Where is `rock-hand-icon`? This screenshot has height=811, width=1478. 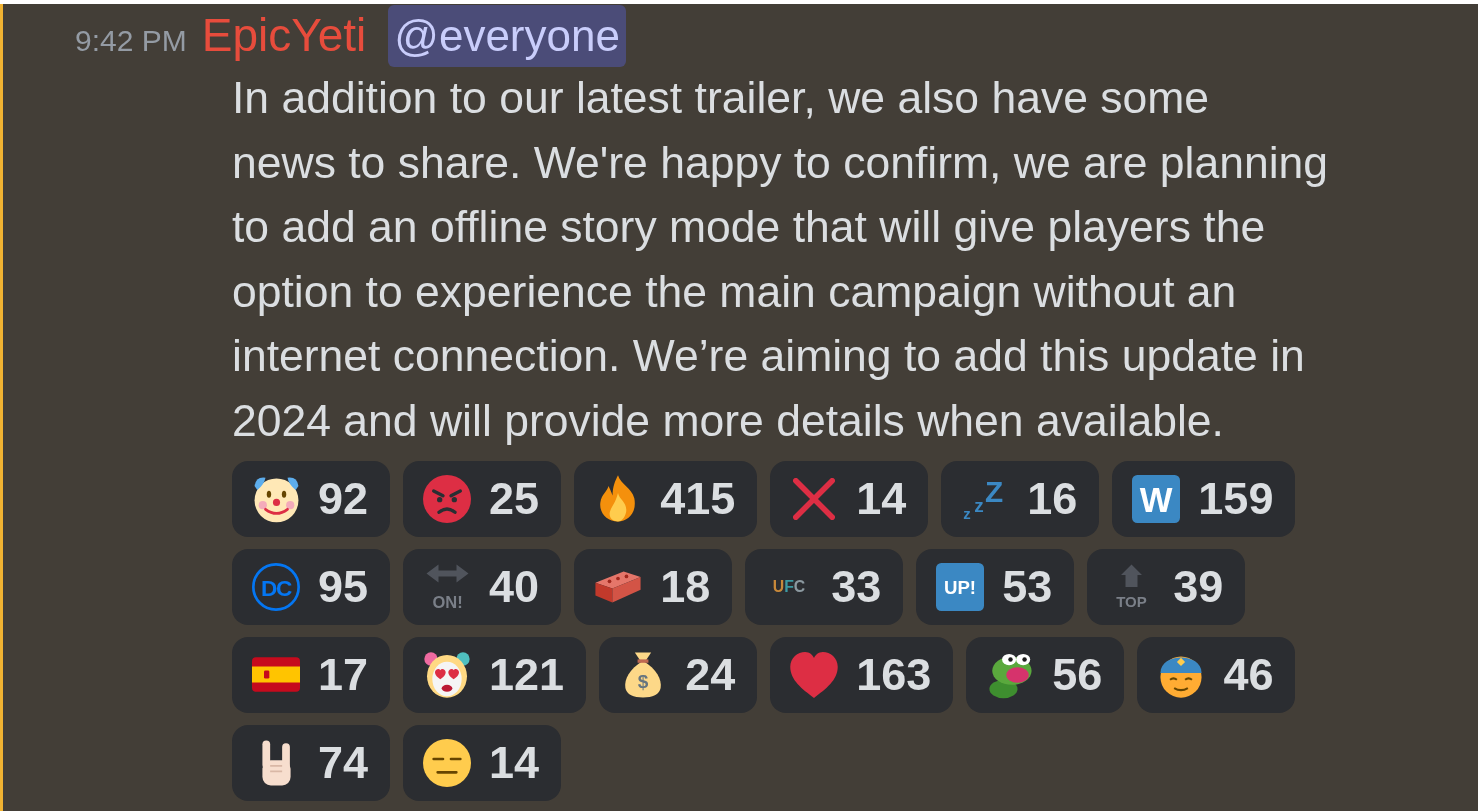
rock-hand-icon is located at coordinates (276, 762).